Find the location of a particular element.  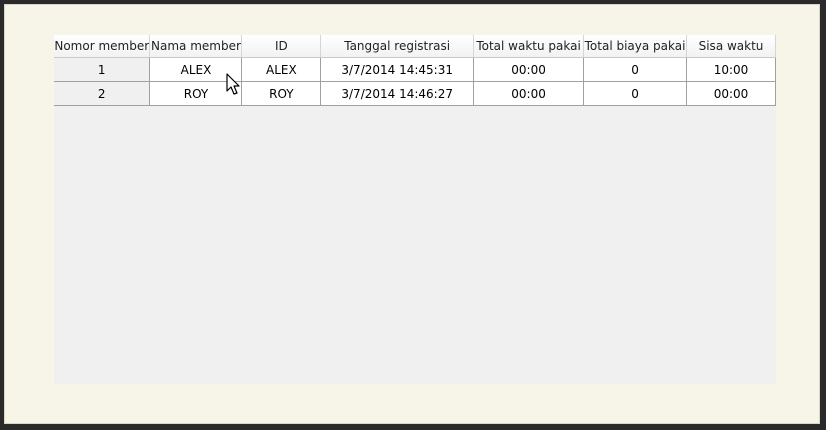

column-header-sisa-waktu: Sisa waktu is located at coordinates (731, 46).